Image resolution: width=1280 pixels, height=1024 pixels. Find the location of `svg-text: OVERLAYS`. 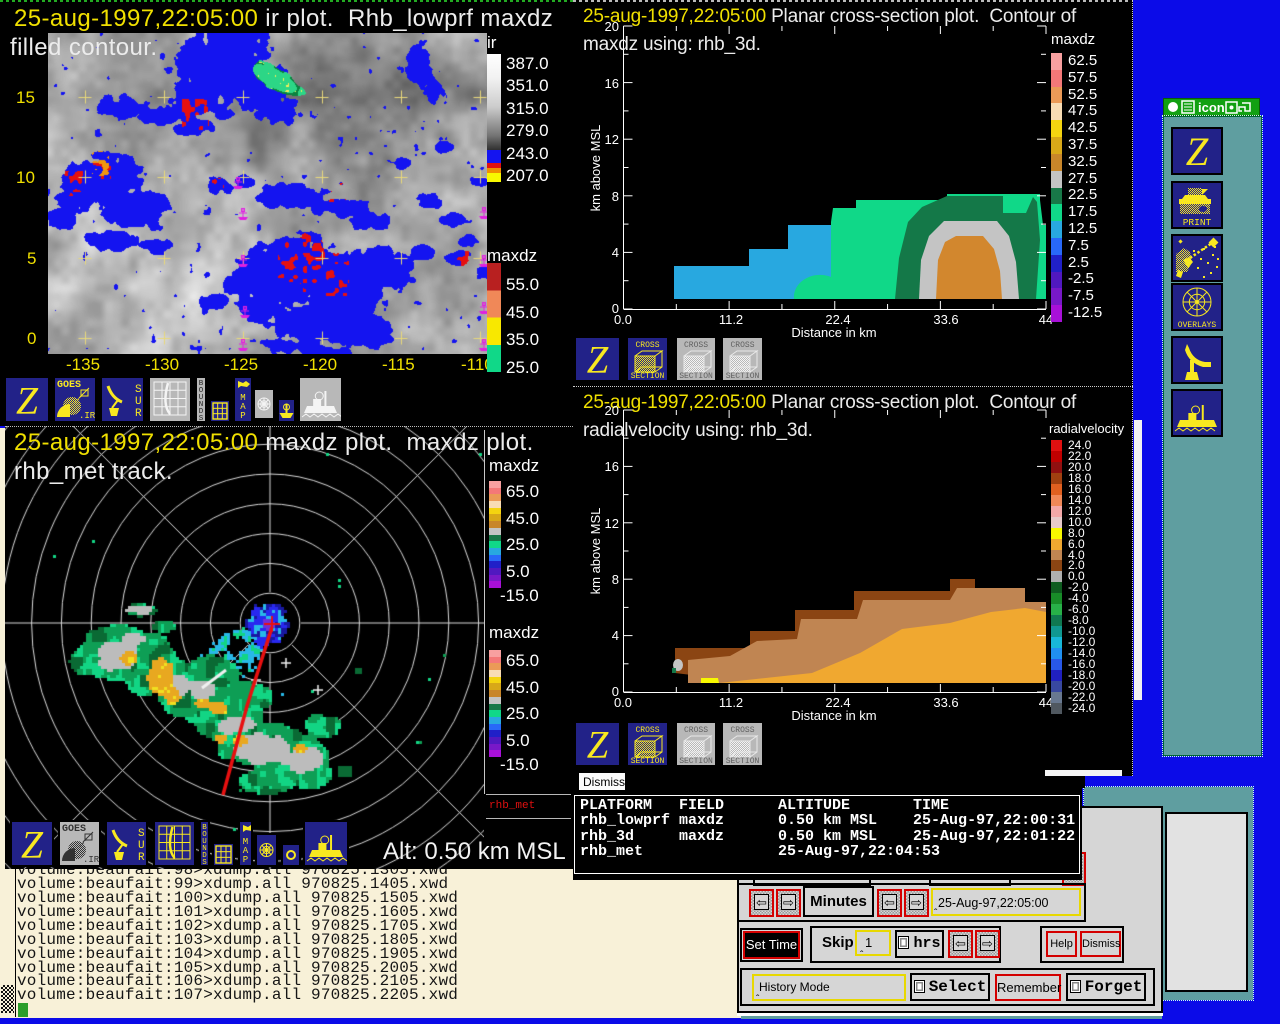

svg-text: OVERLAYS is located at coordinates (1197, 325).